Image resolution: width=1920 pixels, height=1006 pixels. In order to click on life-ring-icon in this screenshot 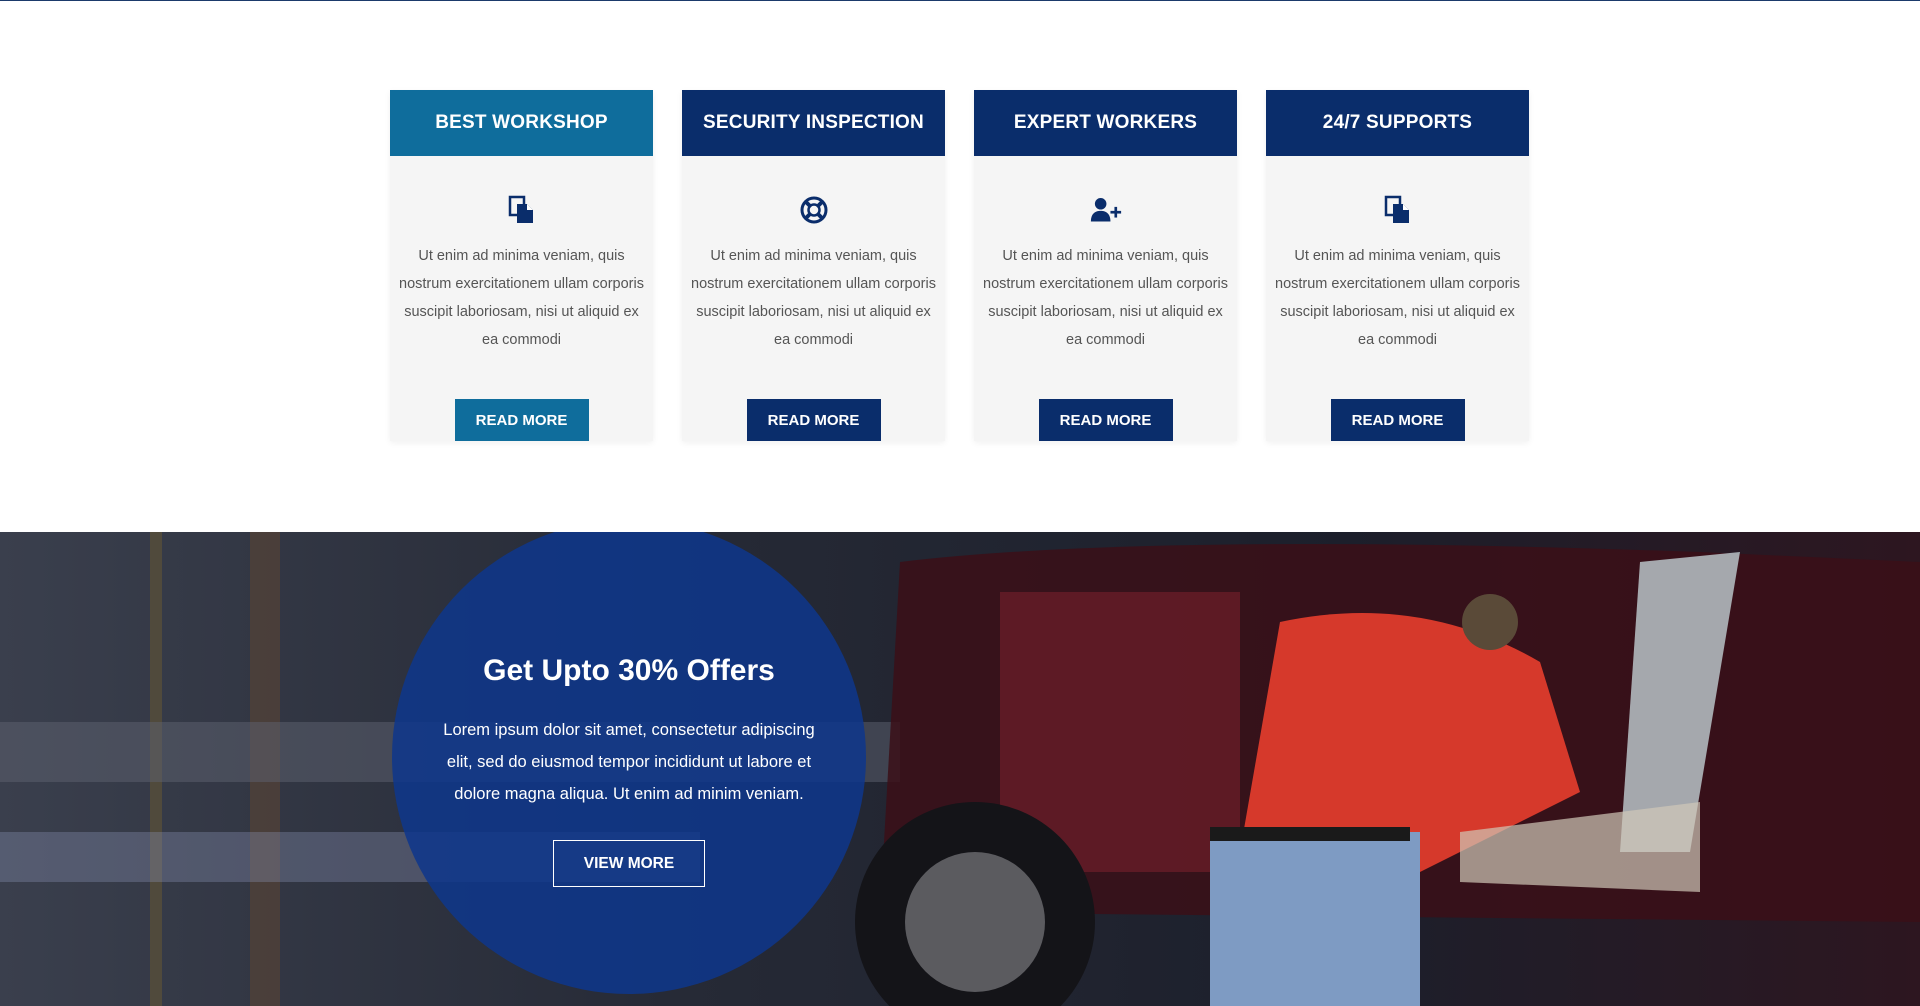, I will do `click(814, 210)`.